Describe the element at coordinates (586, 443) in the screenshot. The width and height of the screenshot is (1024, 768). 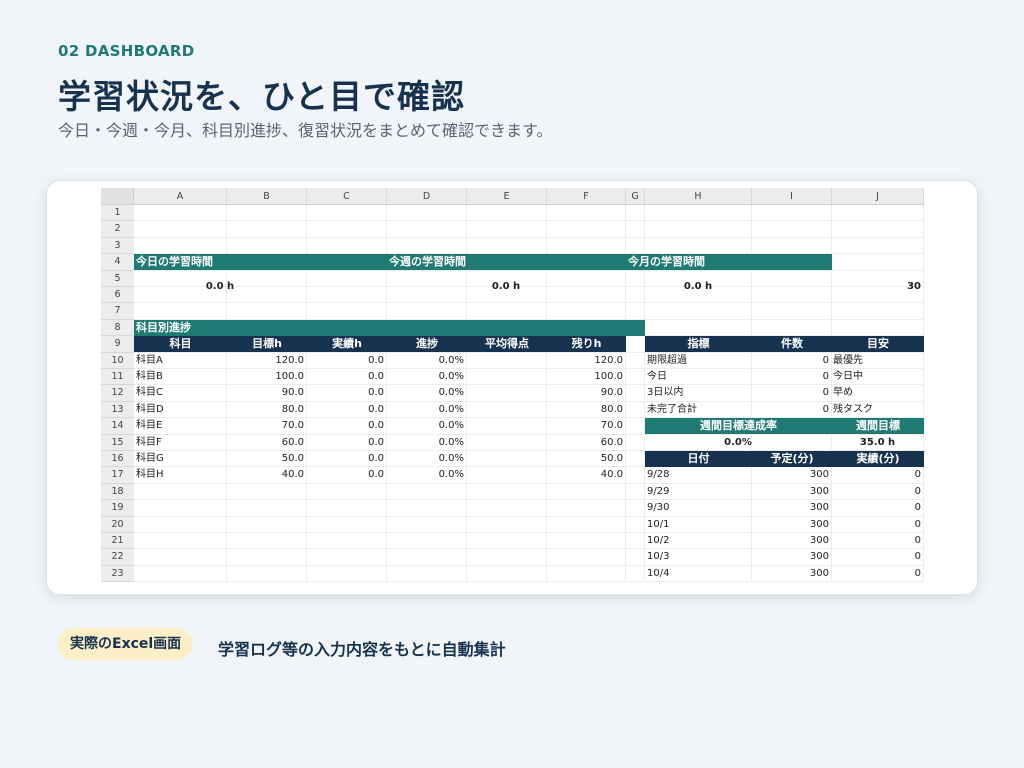
I see `subject-remaining: 60.0` at that location.